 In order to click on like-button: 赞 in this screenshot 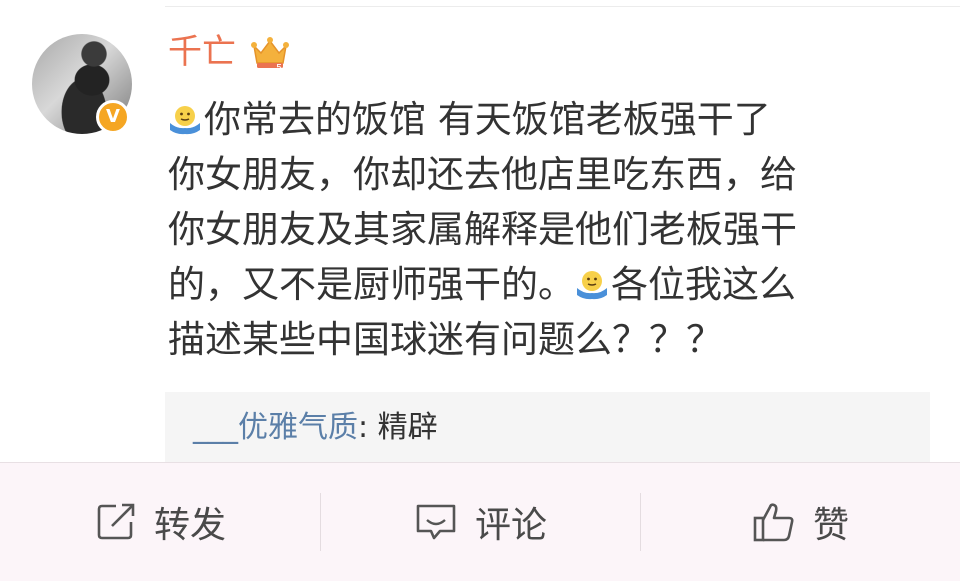, I will do `click(800, 522)`.